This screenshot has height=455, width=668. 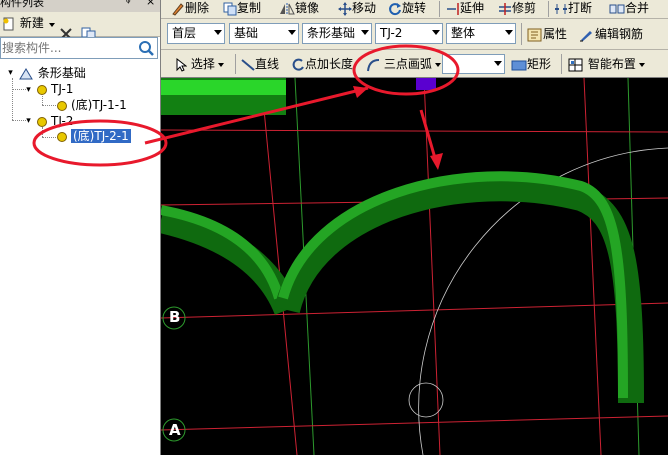 What do you see at coordinates (128, 4) in the screenshot?
I see `pin-icon: ᵠ` at bounding box center [128, 4].